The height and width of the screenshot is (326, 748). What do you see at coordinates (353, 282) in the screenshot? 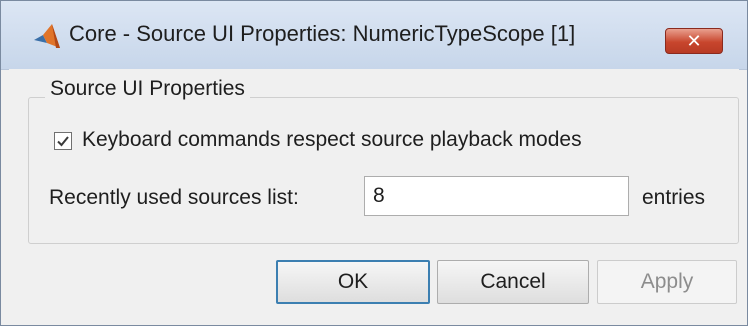
I see `ok-button: OK` at bounding box center [353, 282].